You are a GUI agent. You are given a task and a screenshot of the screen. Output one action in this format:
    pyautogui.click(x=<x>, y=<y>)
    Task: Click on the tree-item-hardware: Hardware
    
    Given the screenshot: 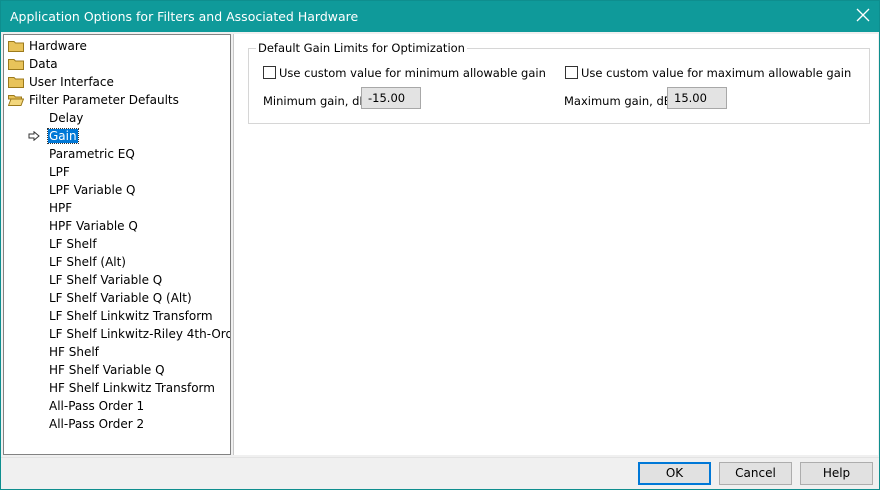 What is the action you would take?
    pyautogui.click(x=48, y=46)
    